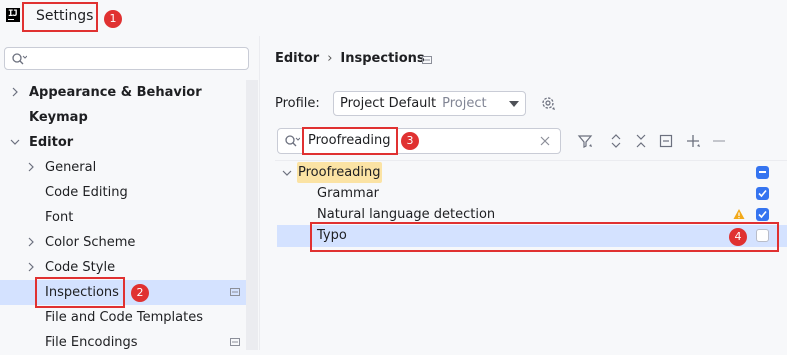 This screenshot has width=787, height=355. What do you see at coordinates (585, 141) in the screenshot?
I see `filter-icon` at bounding box center [585, 141].